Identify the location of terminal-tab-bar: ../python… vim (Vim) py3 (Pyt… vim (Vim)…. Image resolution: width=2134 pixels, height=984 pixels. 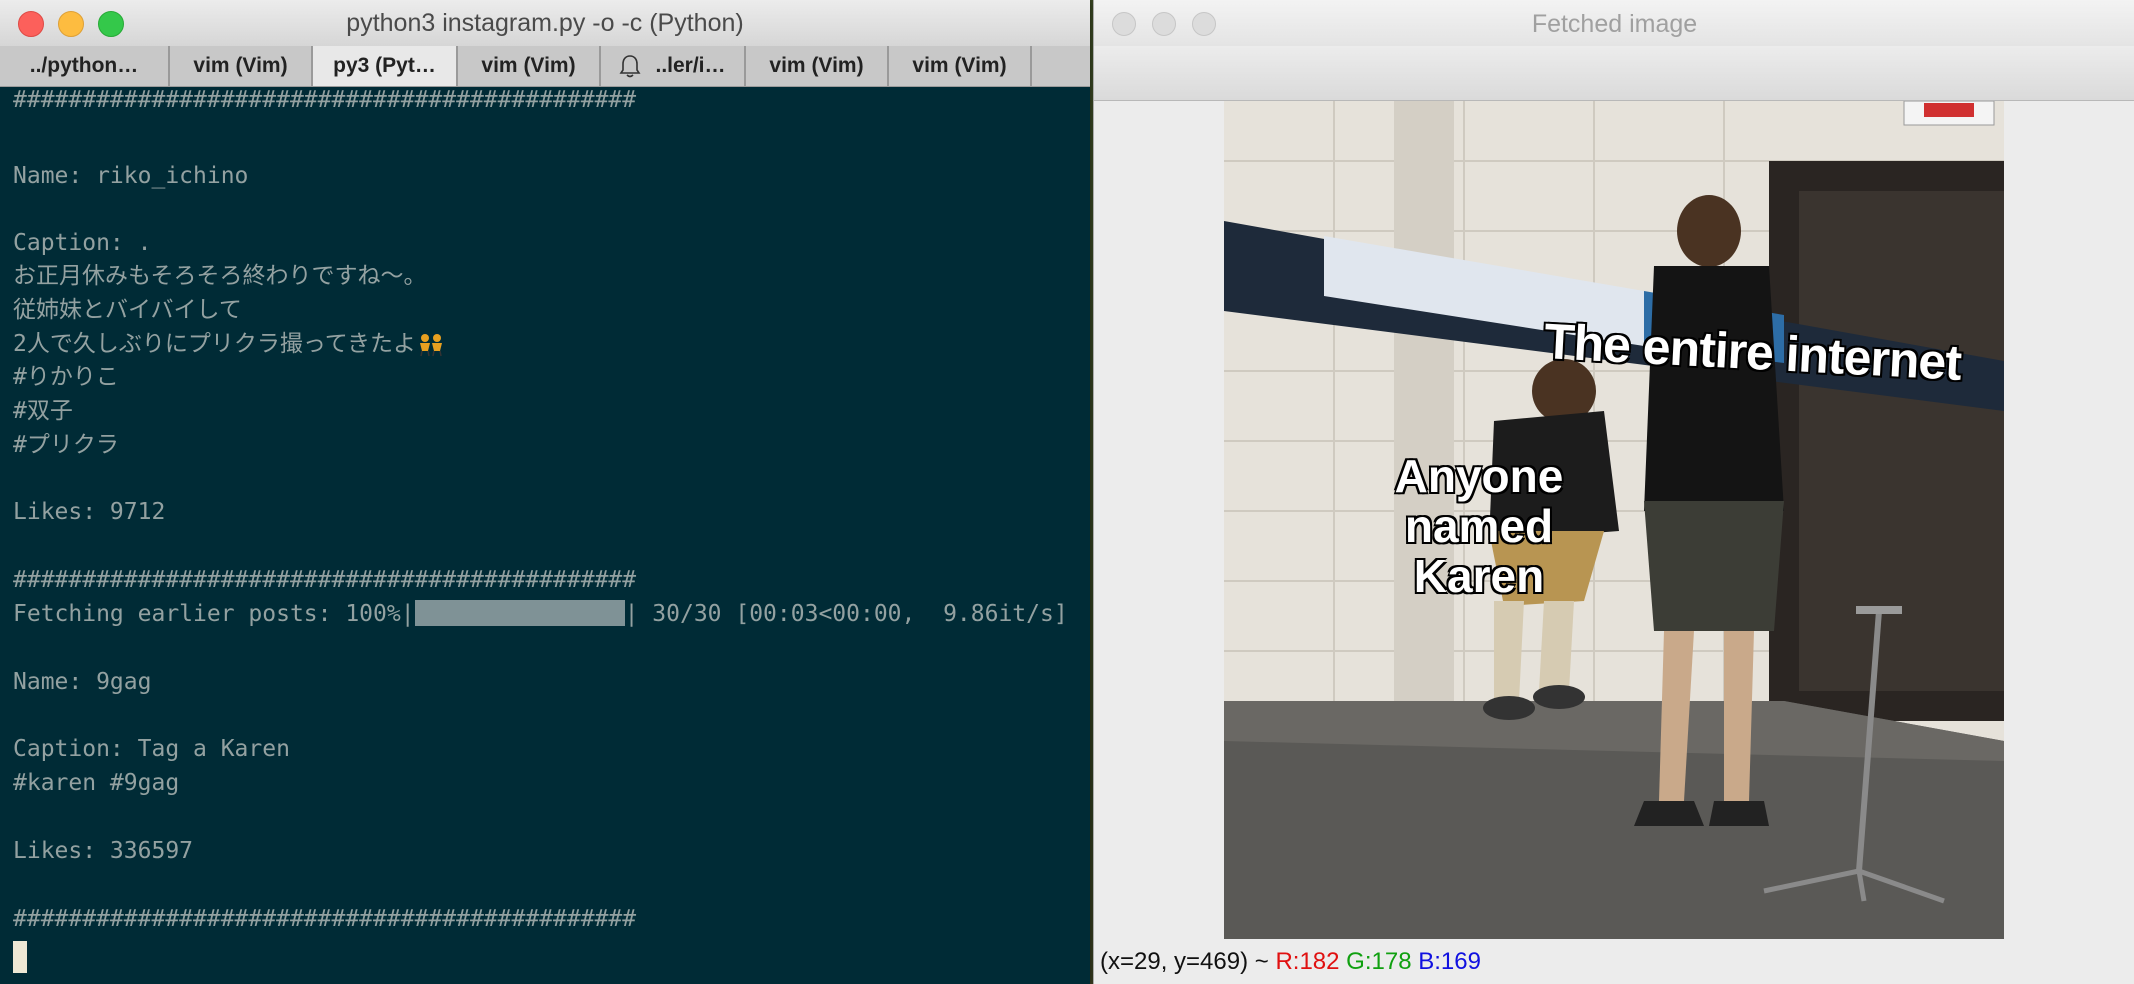
(545, 66).